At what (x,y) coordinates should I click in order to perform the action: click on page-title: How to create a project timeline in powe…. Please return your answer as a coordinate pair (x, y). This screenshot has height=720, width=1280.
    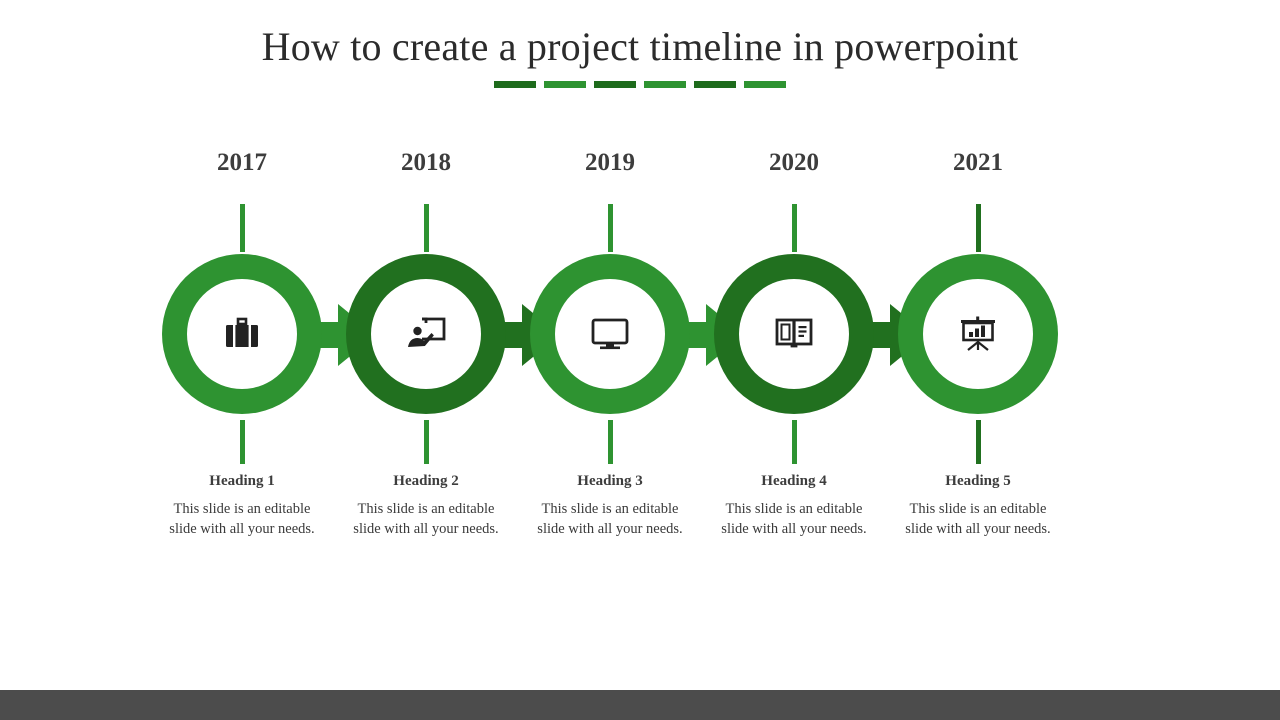
    Looking at the image, I should click on (640, 46).